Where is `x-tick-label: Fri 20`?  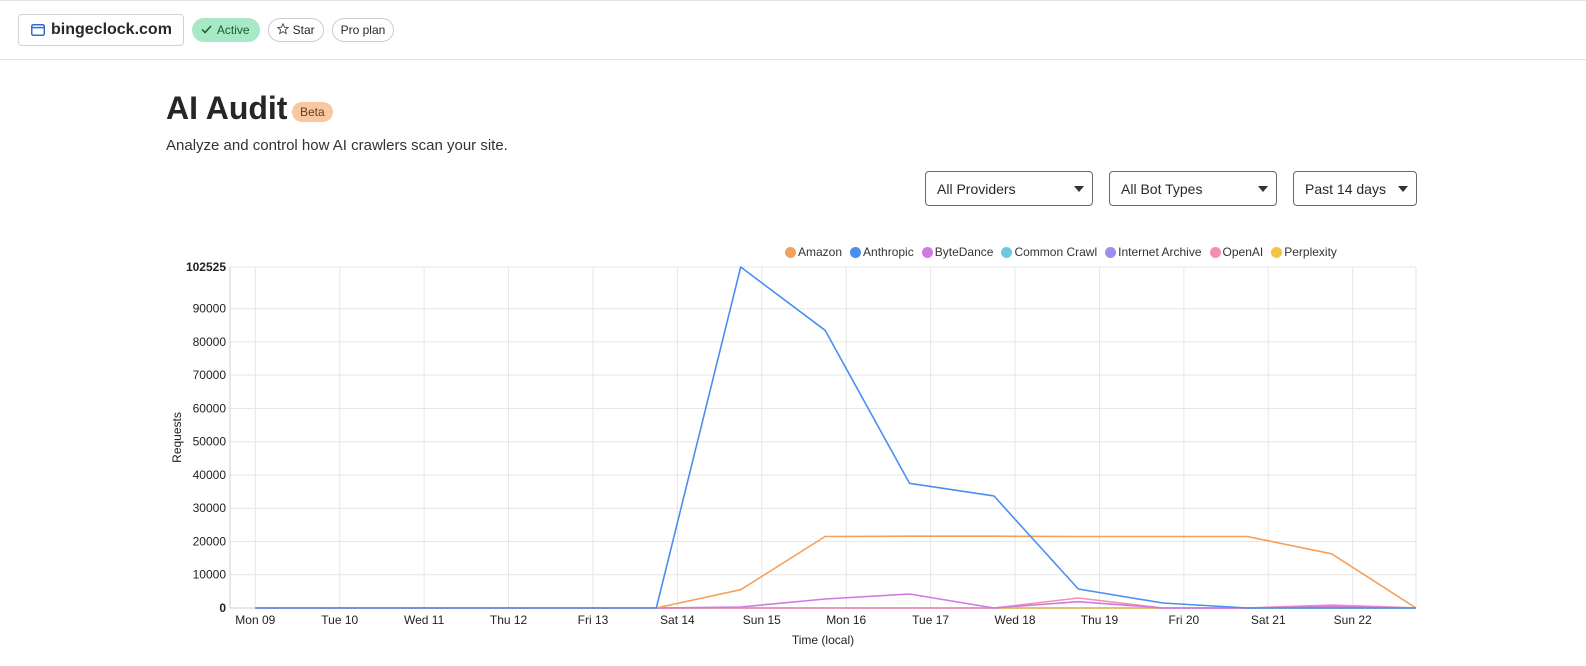 x-tick-label: Fri 20 is located at coordinates (1184, 620).